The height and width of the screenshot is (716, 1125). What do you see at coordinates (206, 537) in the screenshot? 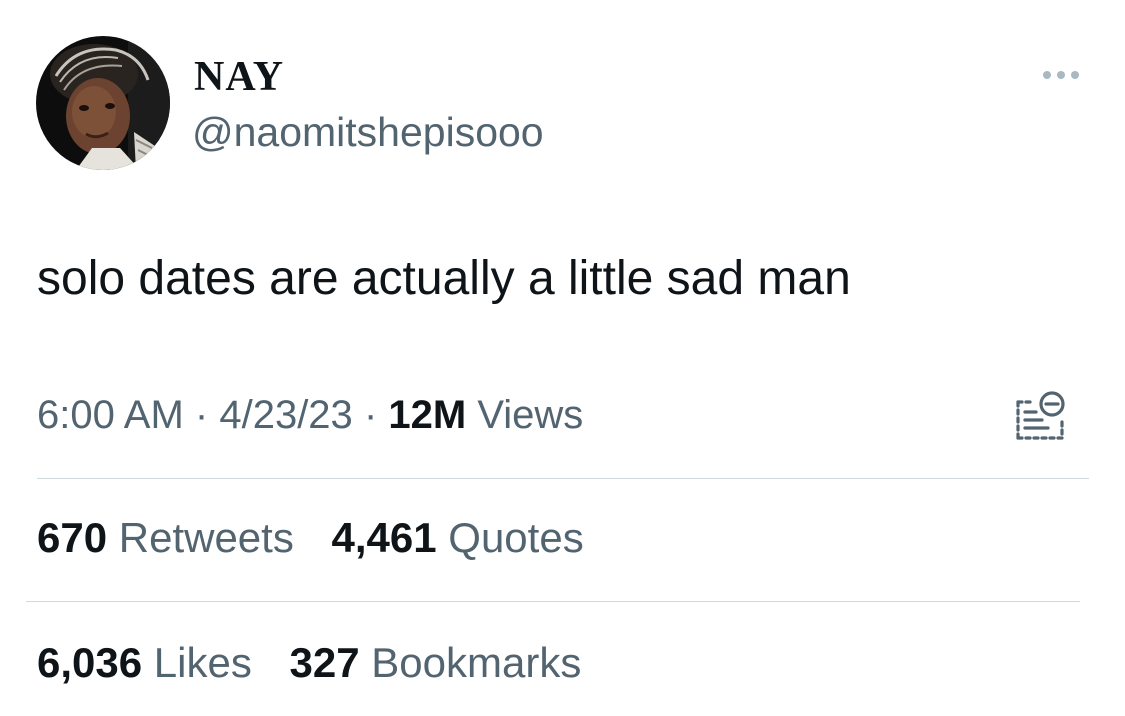
I see `retweets-label: Retweets` at bounding box center [206, 537].